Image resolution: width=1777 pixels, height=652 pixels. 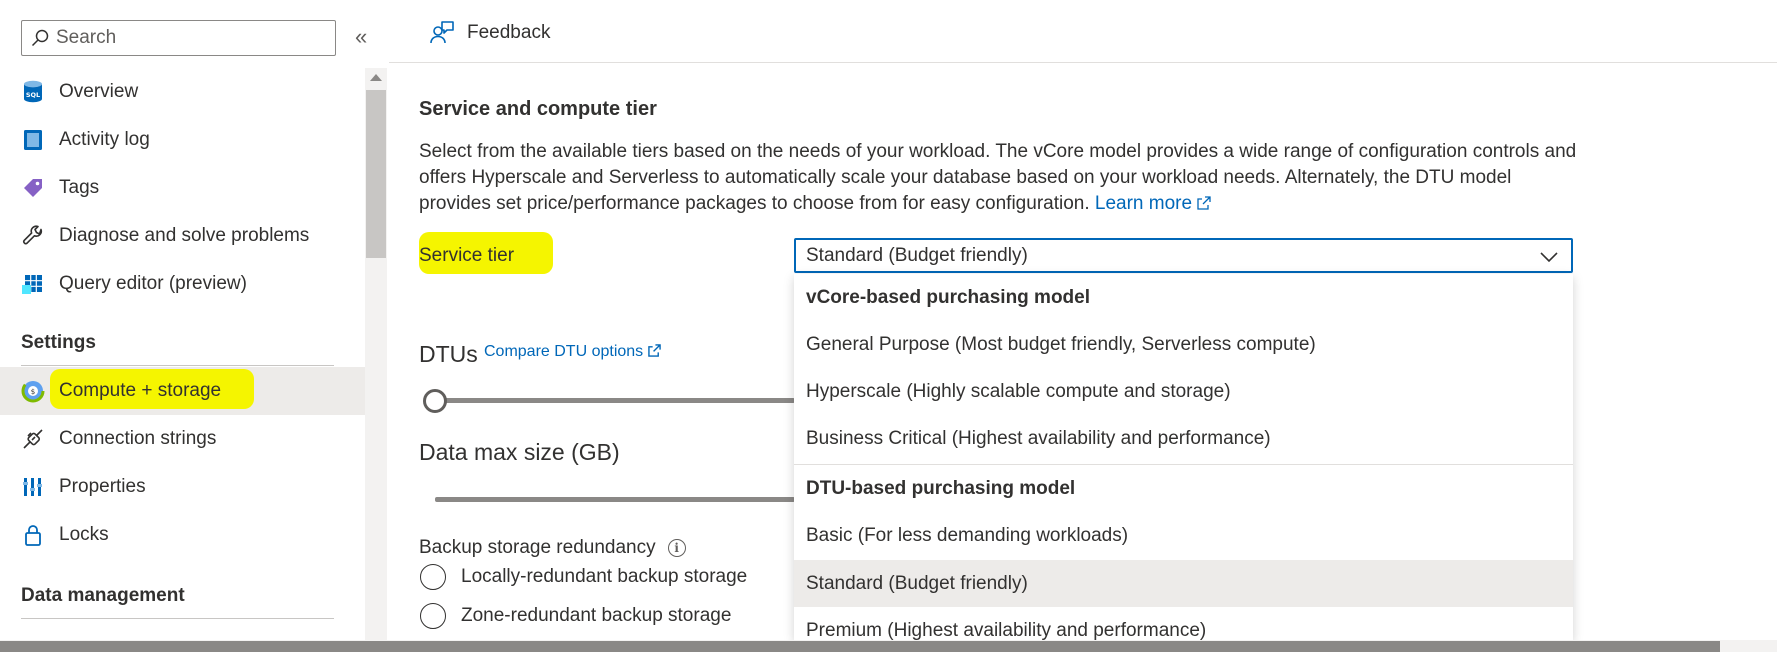 What do you see at coordinates (182, 487) in the screenshot?
I see `sidebar-item-properties: Properties` at bounding box center [182, 487].